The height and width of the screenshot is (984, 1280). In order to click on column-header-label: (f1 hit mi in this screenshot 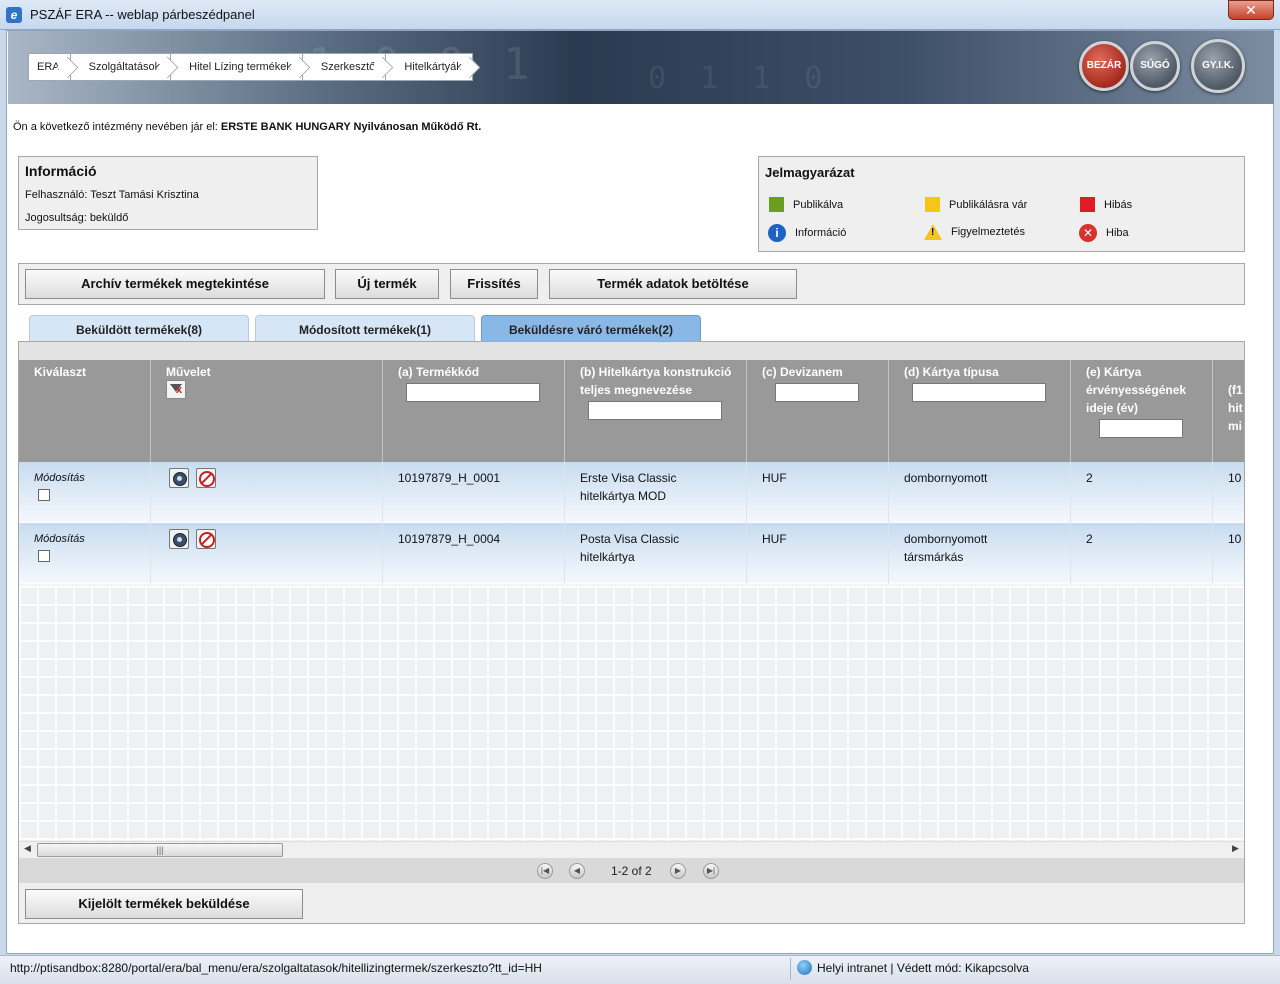, I will do `click(1235, 408)`.